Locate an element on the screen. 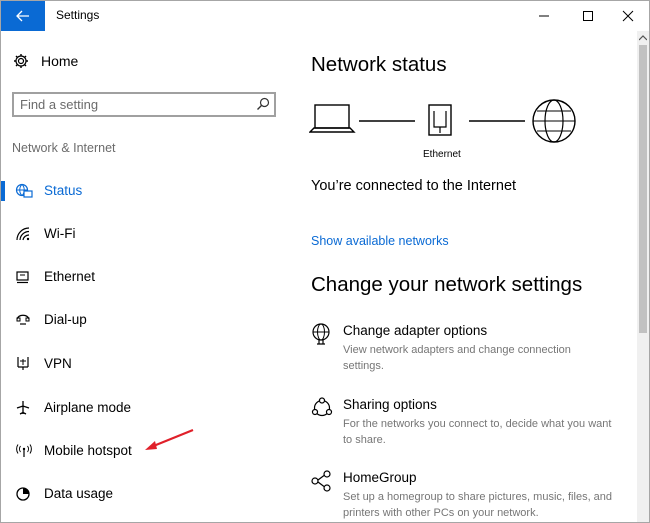 The width and height of the screenshot is (650, 523). active-indicator is located at coordinates (3, 191).